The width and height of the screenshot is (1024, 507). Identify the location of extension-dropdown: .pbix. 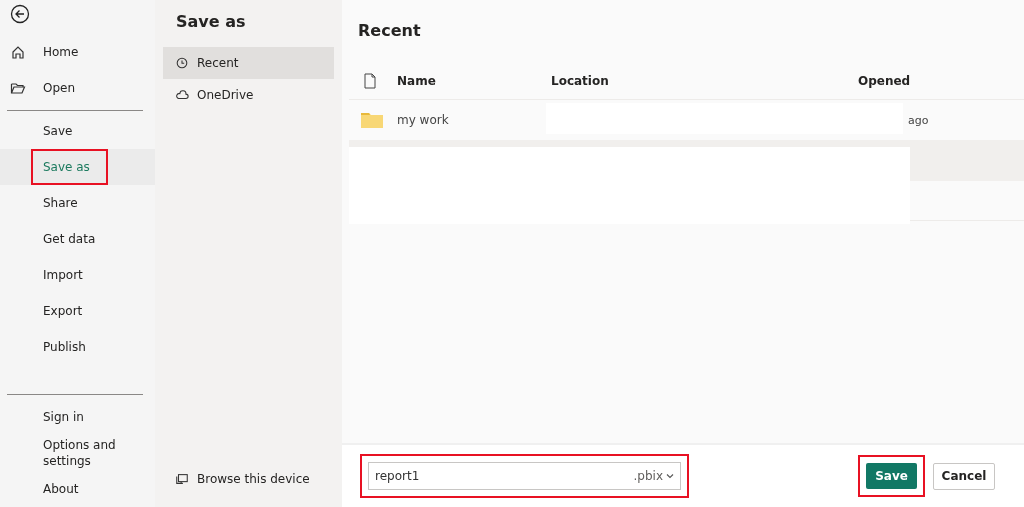
(653, 476).